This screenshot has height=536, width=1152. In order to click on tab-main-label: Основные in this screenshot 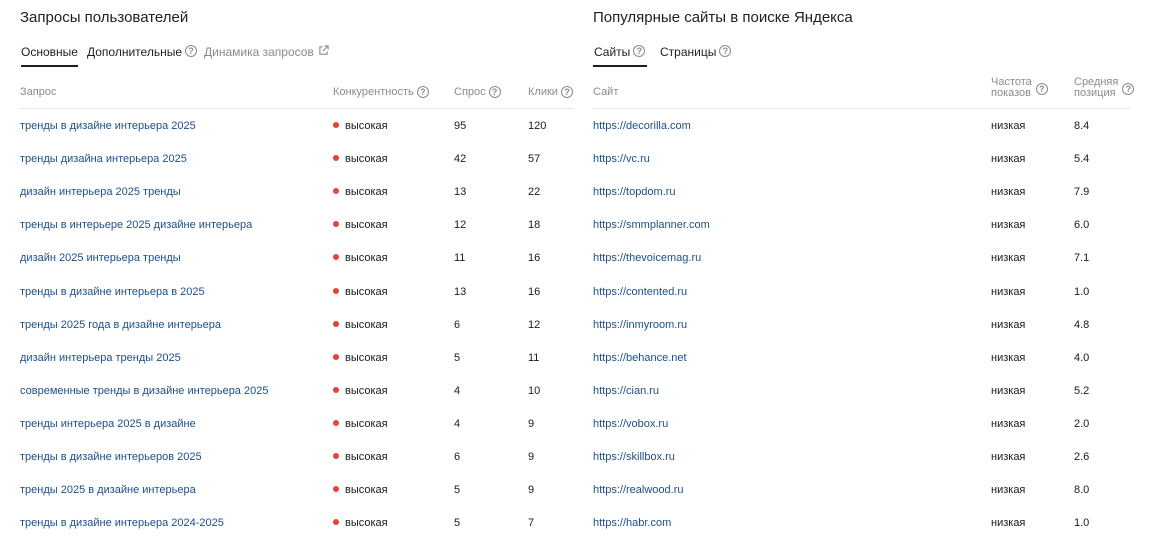, I will do `click(49, 52)`.